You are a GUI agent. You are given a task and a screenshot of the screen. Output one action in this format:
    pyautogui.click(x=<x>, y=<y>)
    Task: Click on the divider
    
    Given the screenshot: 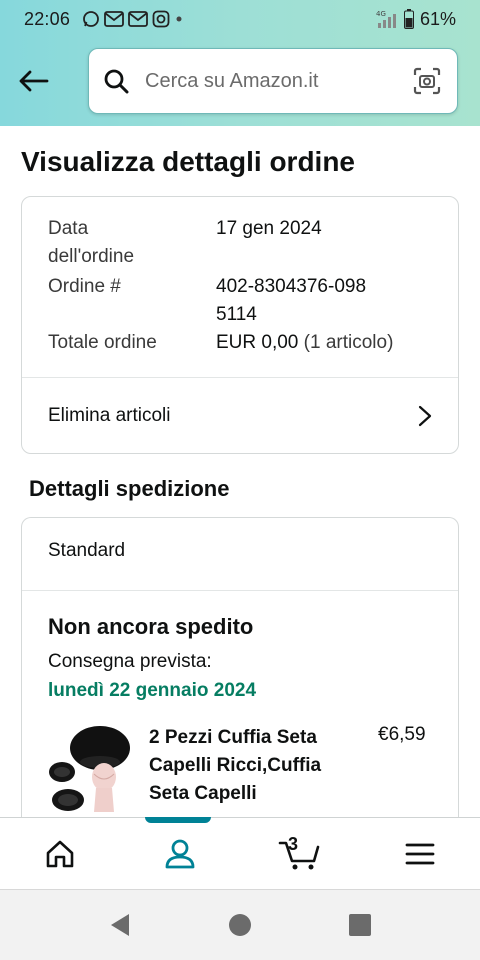 What is the action you would take?
    pyautogui.click(x=240, y=590)
    